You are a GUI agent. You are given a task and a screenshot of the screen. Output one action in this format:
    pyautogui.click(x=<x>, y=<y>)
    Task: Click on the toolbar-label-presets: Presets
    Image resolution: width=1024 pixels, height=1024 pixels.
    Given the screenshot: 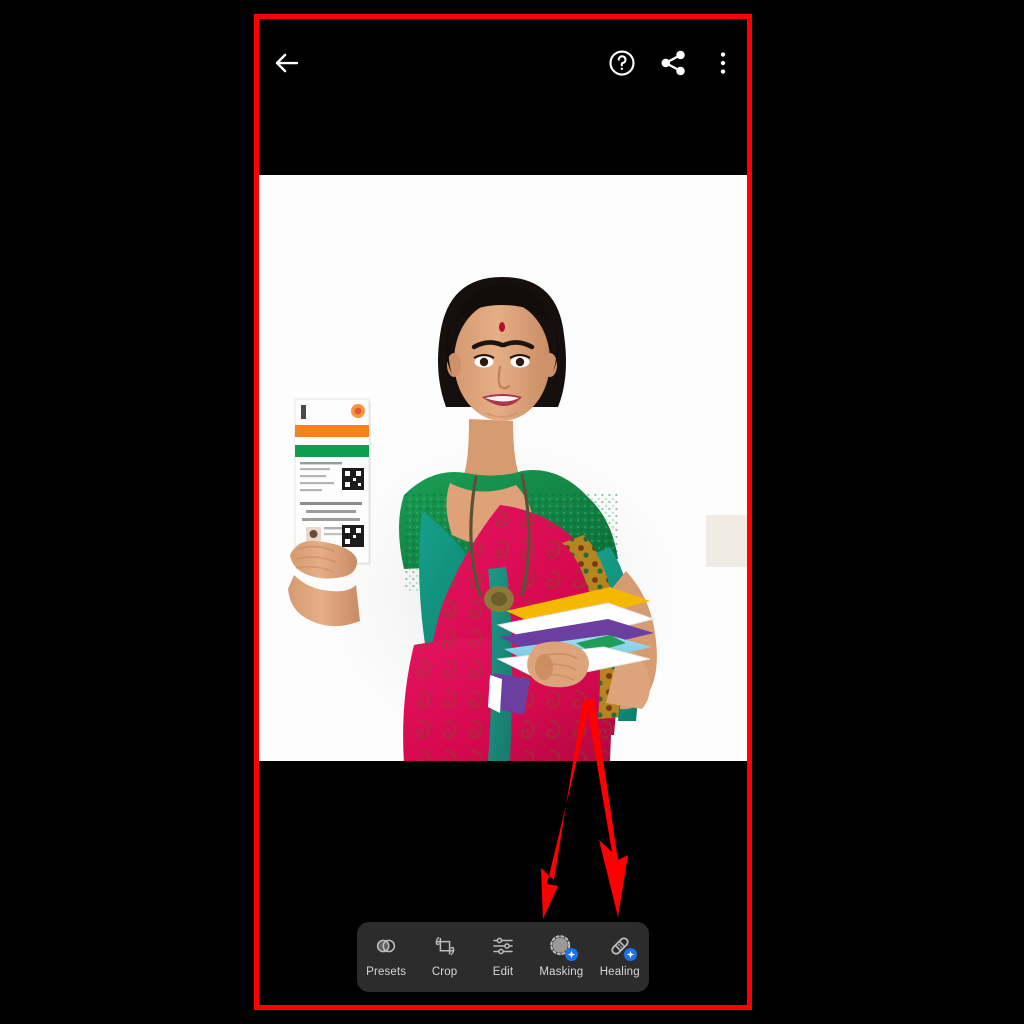 What is the action you would take?
    pyautogui.click(x=386, y=972)
    